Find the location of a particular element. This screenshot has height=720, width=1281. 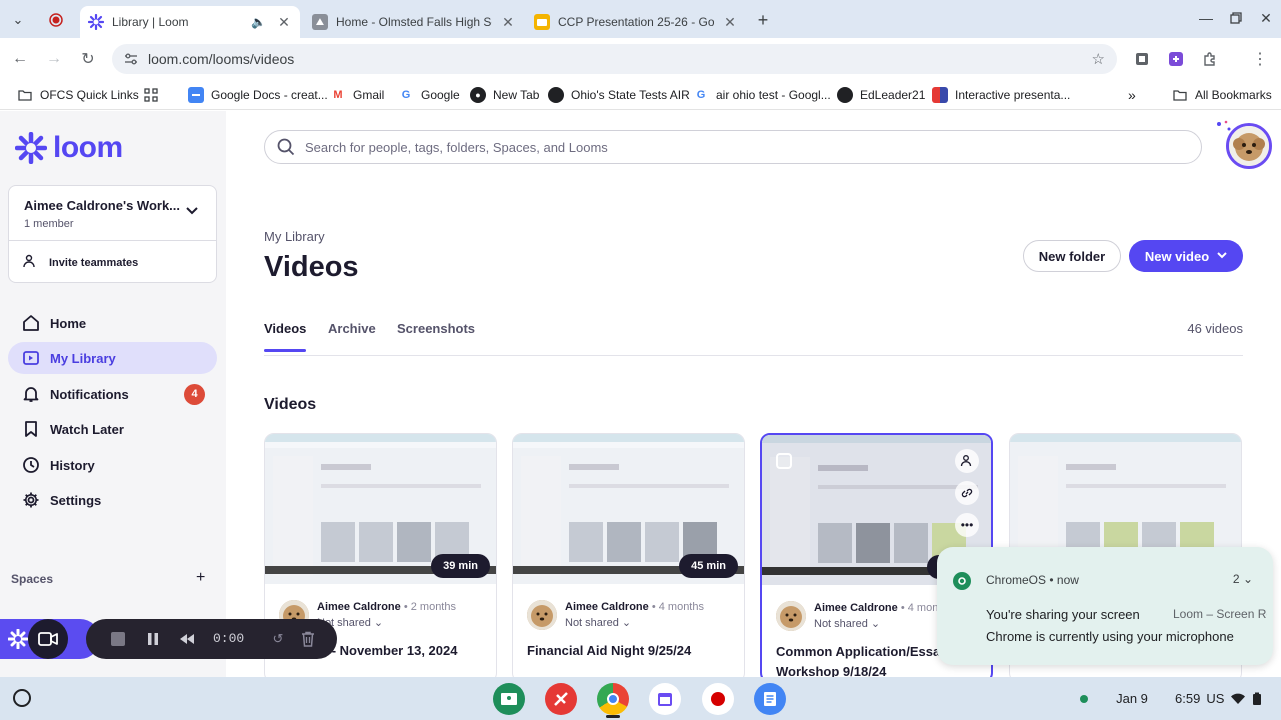

extension-icon is located at coordinates (1142, 59).